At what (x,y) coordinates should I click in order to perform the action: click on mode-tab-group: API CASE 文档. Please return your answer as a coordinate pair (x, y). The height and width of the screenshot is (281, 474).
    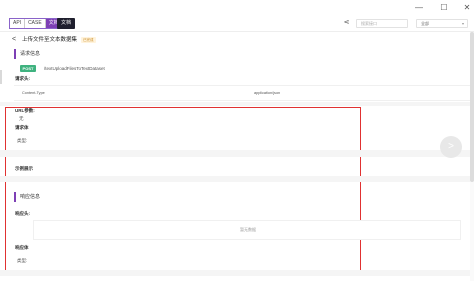
    Looking at the image, I should click on (36, 23).